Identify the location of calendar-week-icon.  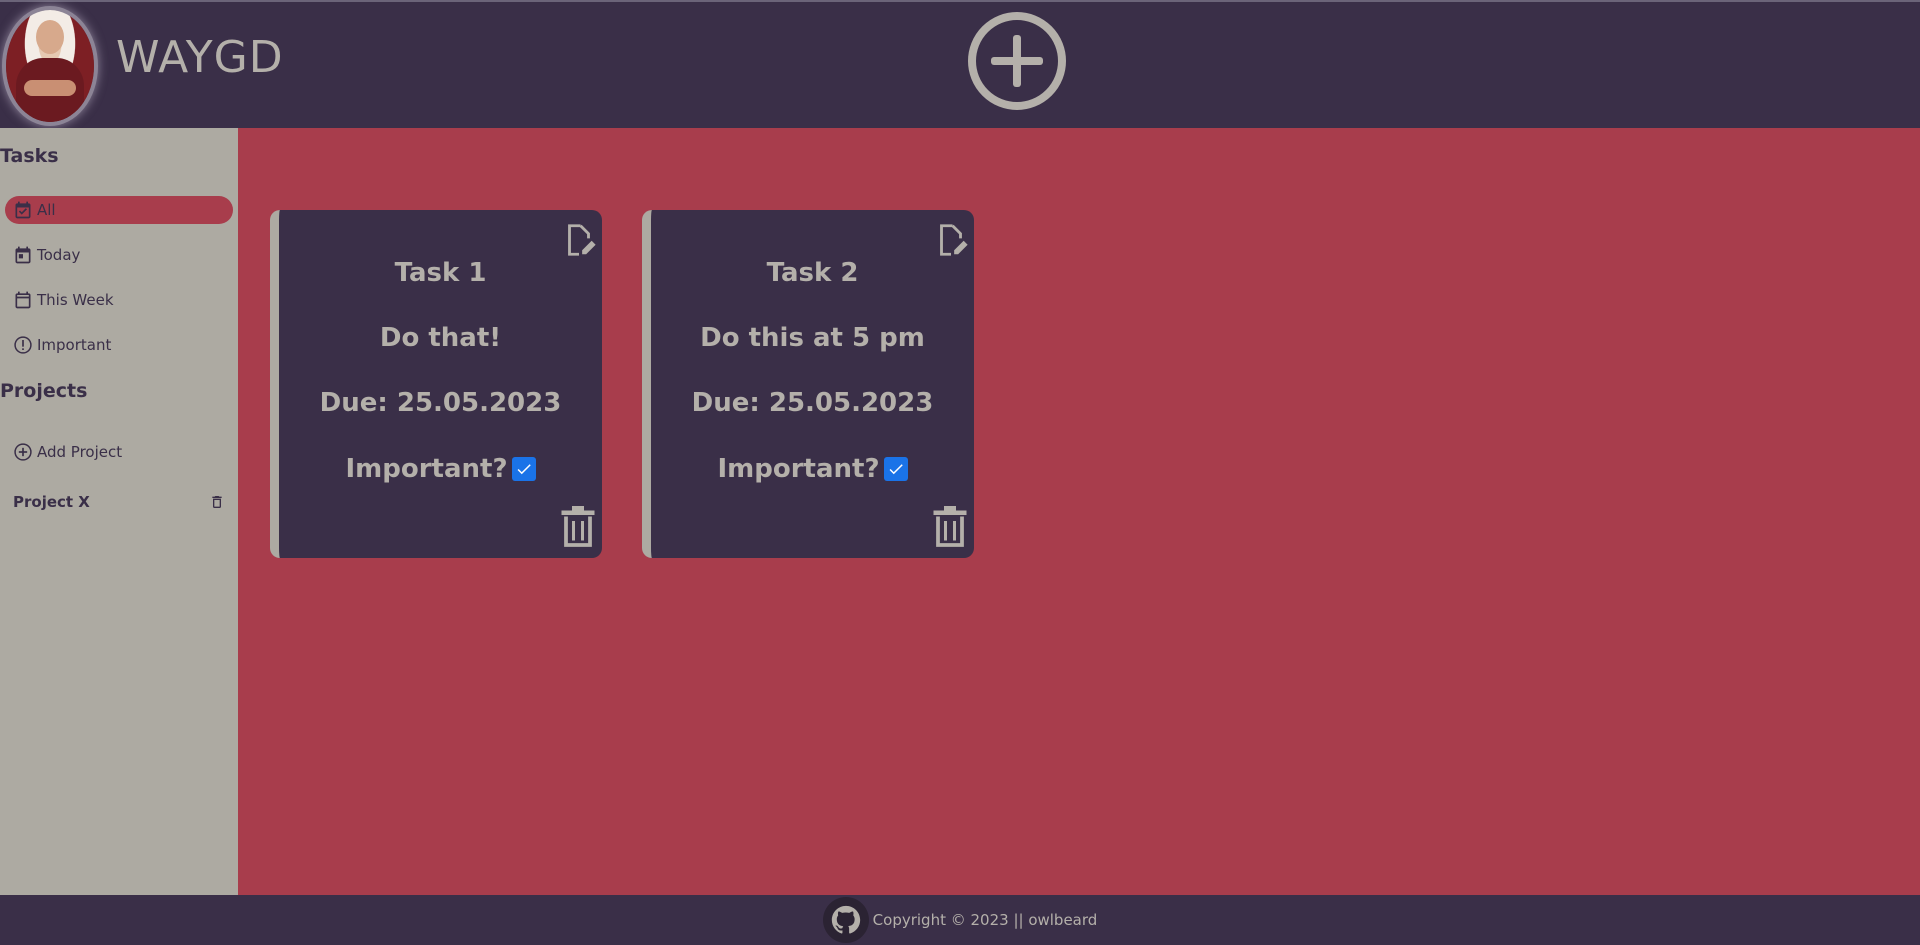
(23, 300).